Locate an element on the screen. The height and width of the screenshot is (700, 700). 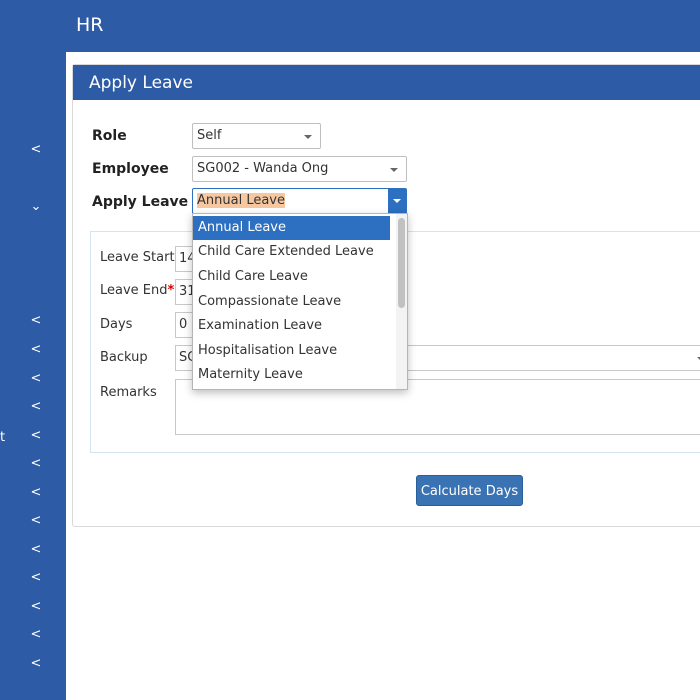
dropdown-scrollbar is located at coordinates (401, 301).